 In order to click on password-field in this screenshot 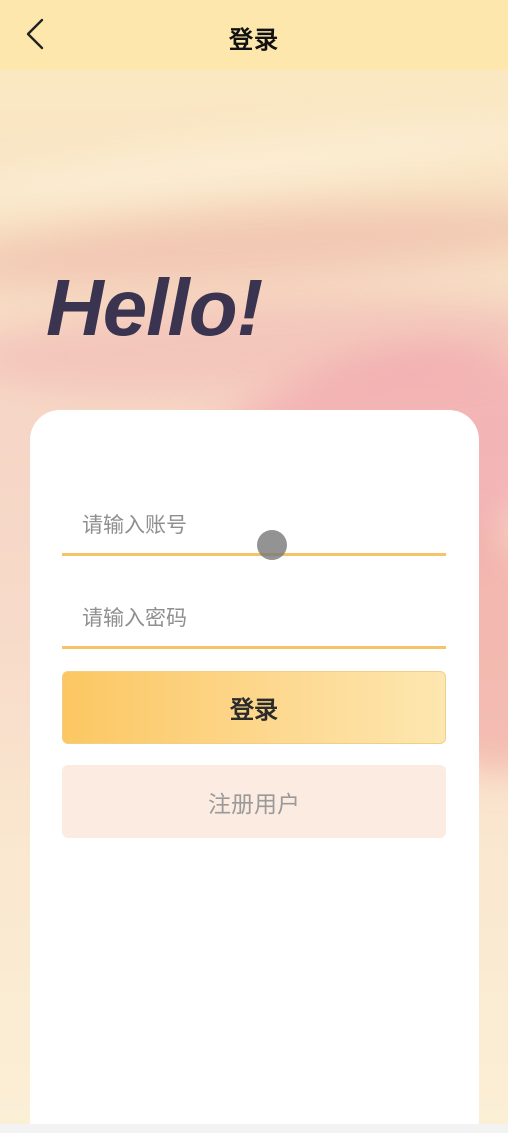, I will do `click(254, 619)`.